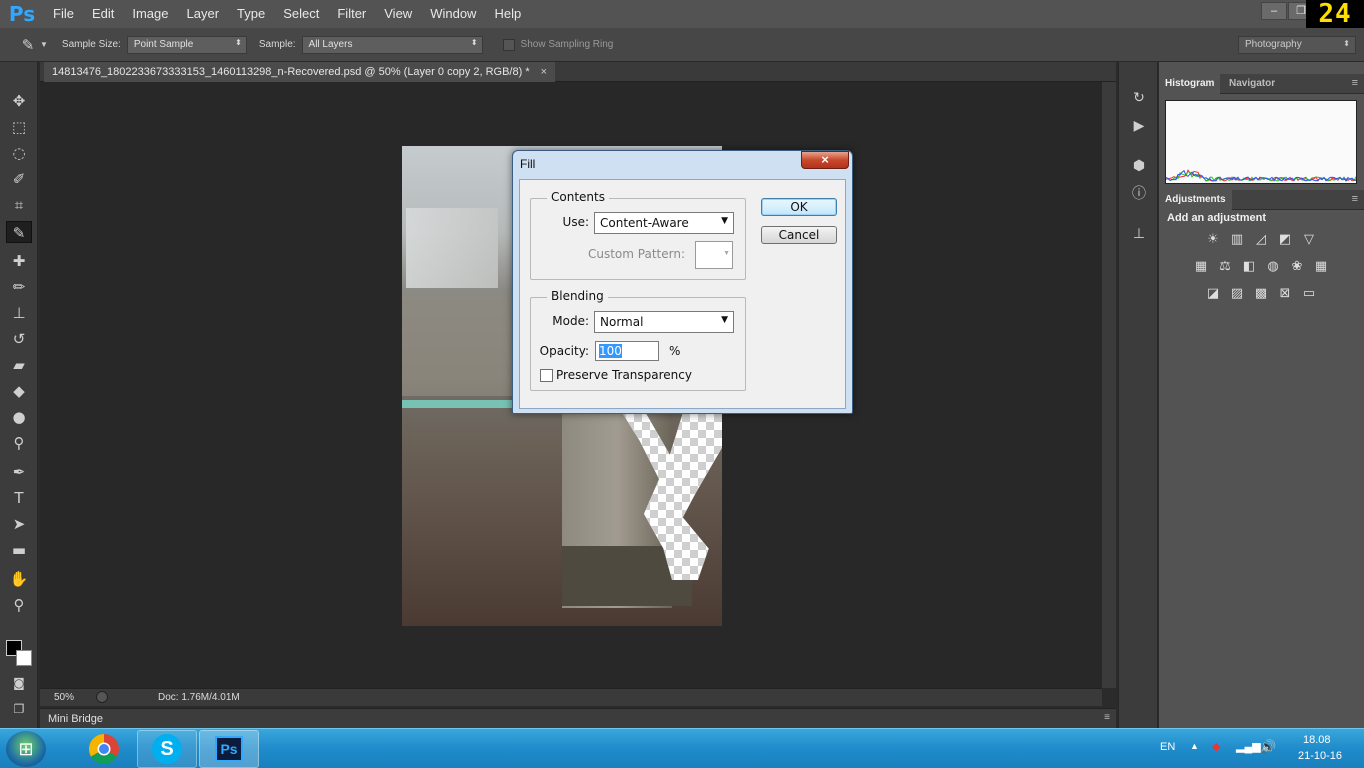 This screenshot has width=1364, height=768. What do you see at coordinates (277, 44) in the screenshot?
I see `sample-label: Sample:` at bounding box center [277, 44].